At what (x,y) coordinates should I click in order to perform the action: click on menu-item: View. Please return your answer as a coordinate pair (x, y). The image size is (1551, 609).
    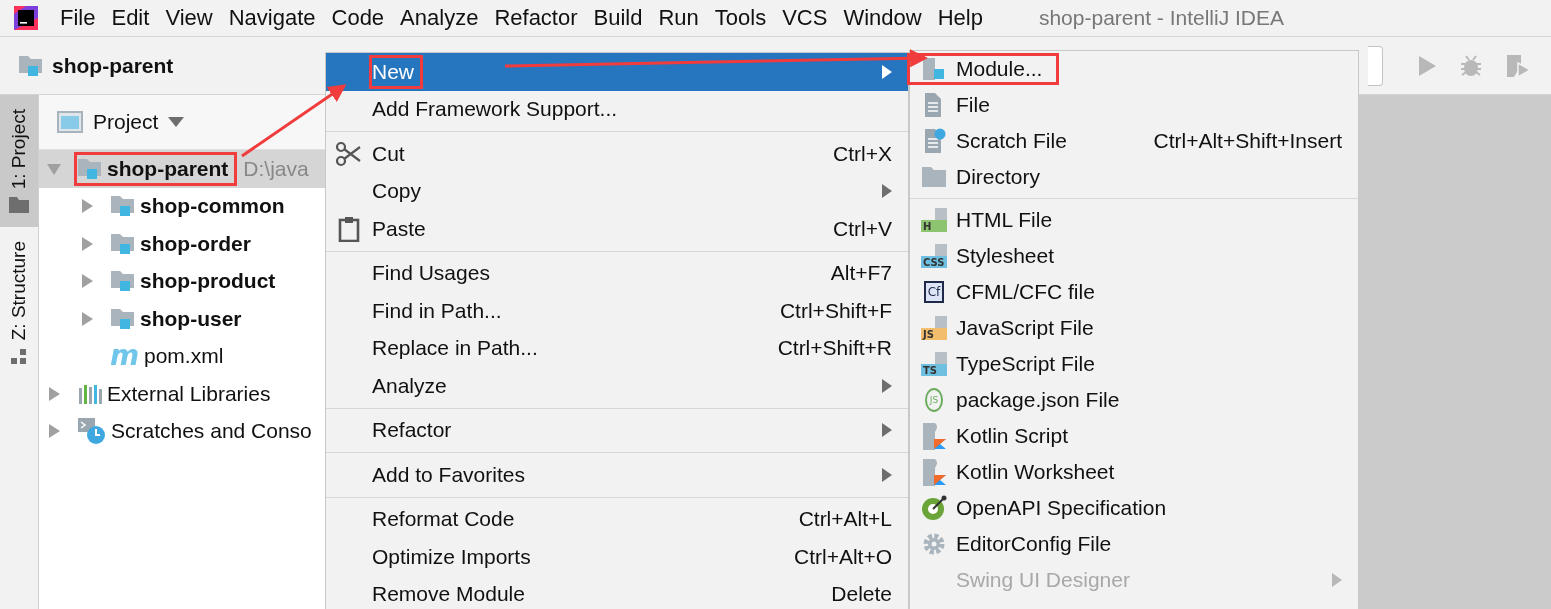
    Looking at the image, I should click on (189, 18).